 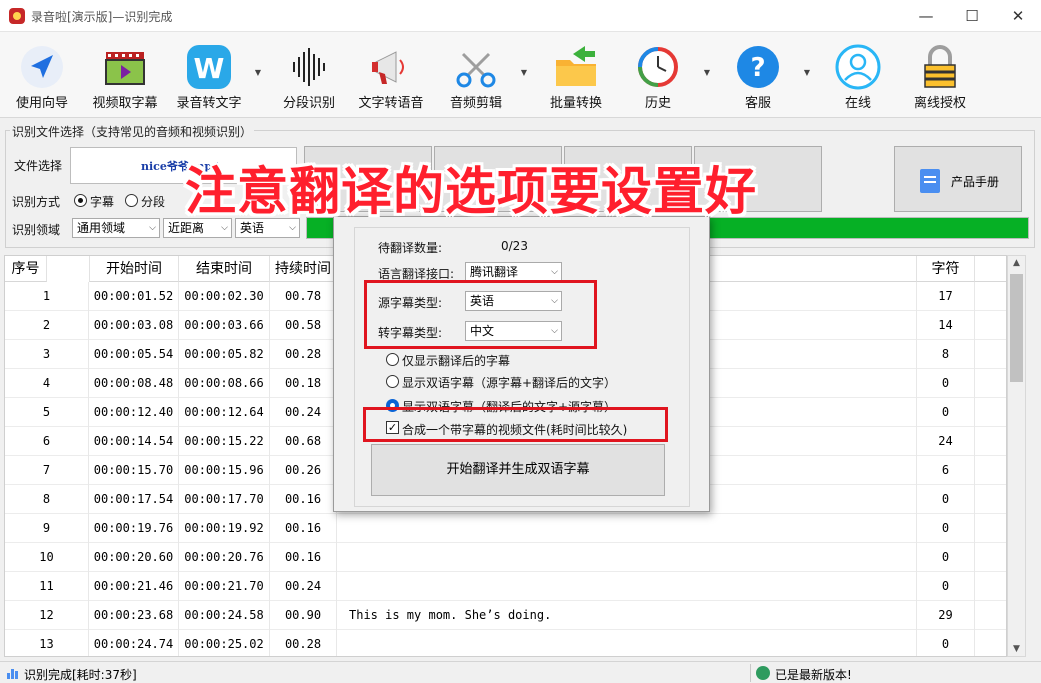 I want to click on toolbar-segment-button: 分段识别, so click(x=309, y=73).